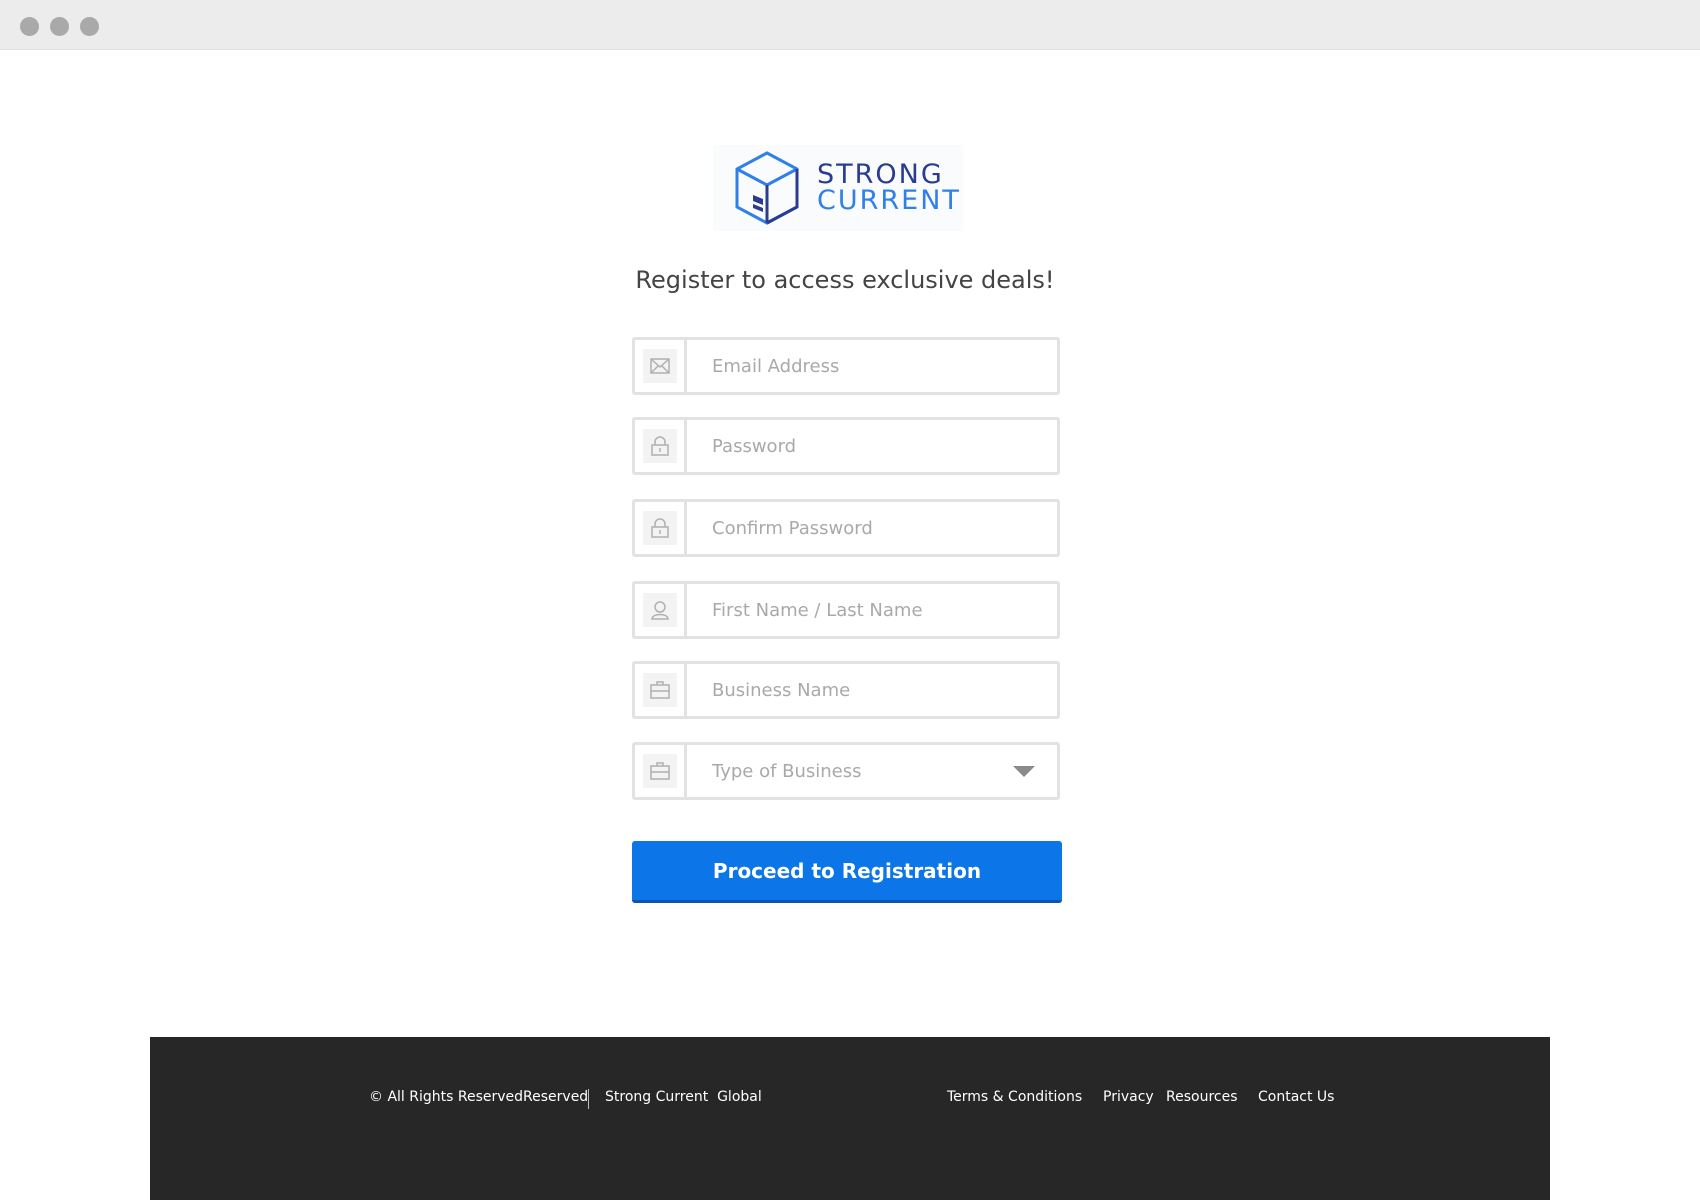 This screenshot has height=1200, width=1700. Describe the element at coordinates (479, 1097) in the screenshot. I see `footer-copyright: © All Rights ReservedReserved` at that location.